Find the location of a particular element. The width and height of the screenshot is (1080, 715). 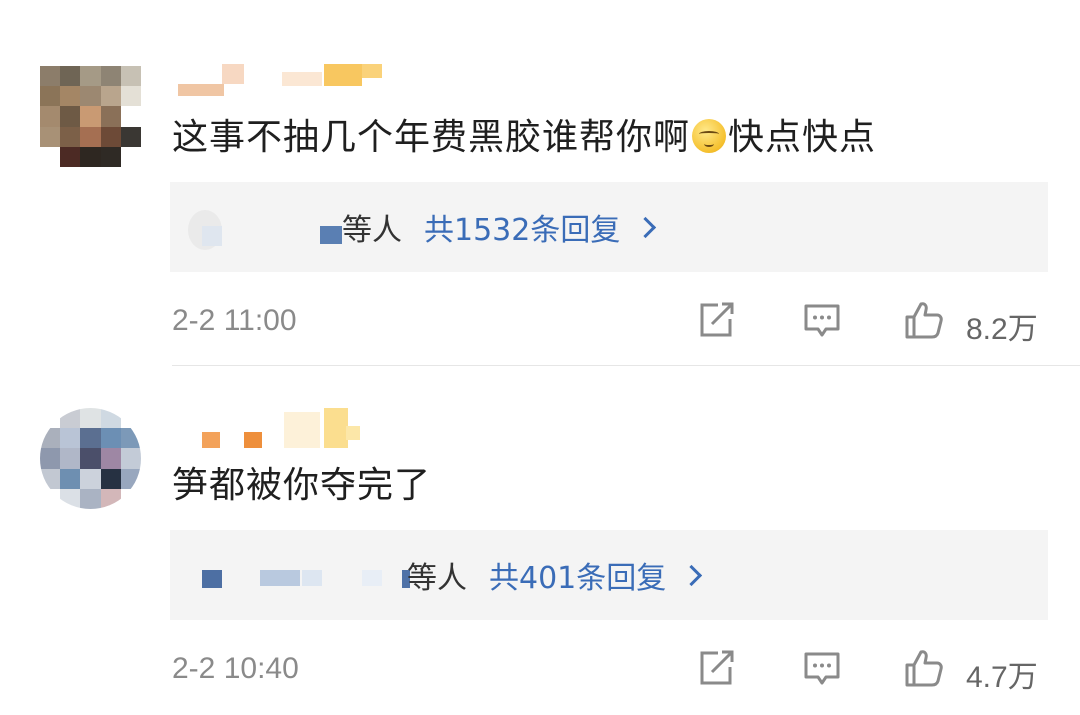

comment-text: 笋都被你夺完了 is located at coordinates (302, 485).